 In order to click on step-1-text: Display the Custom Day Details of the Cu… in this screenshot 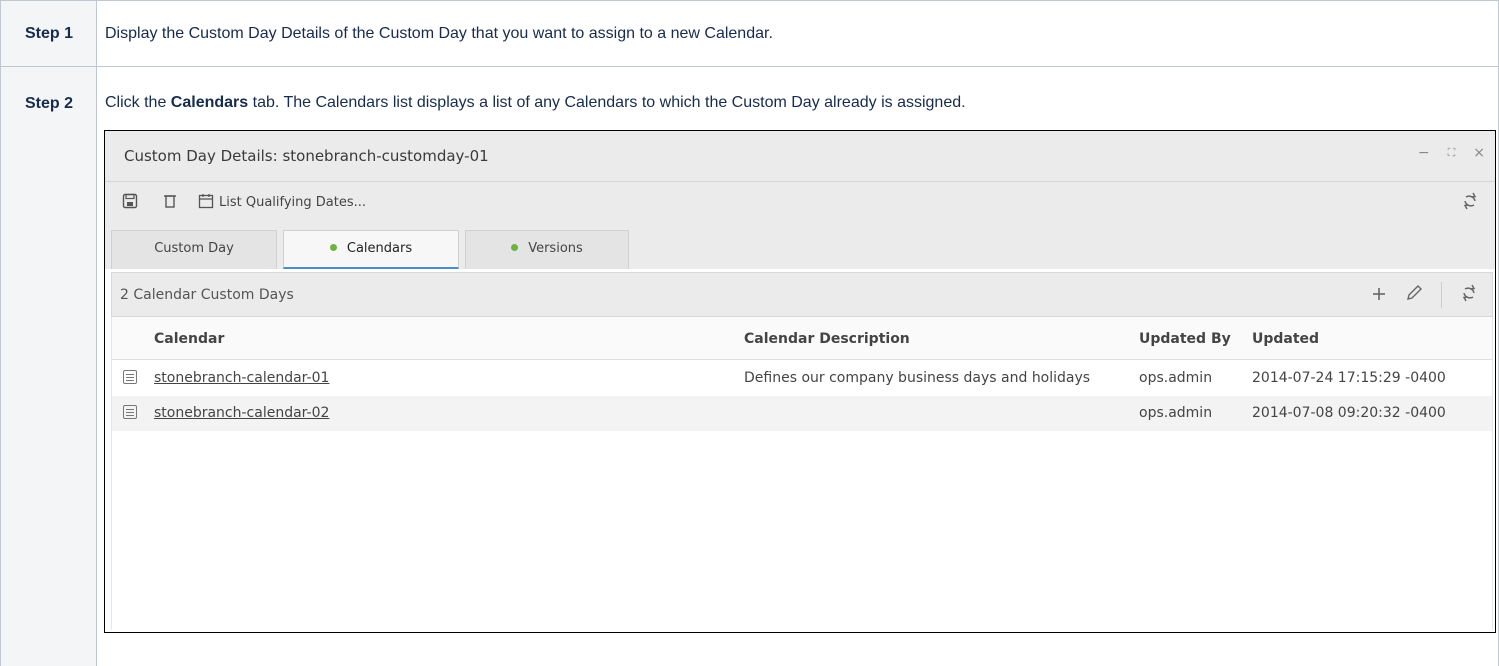, I will do `click(439, 33)`.